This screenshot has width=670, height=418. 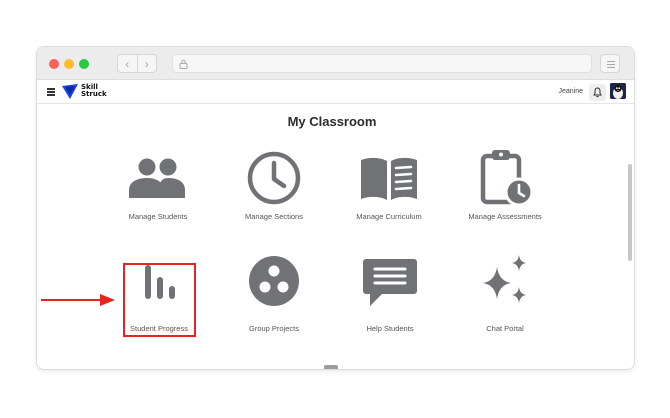 What do you see at coordinates (78, 300) in the screenshot?
I see `arrow-pointer-icon` at bounding box center [78, 300].